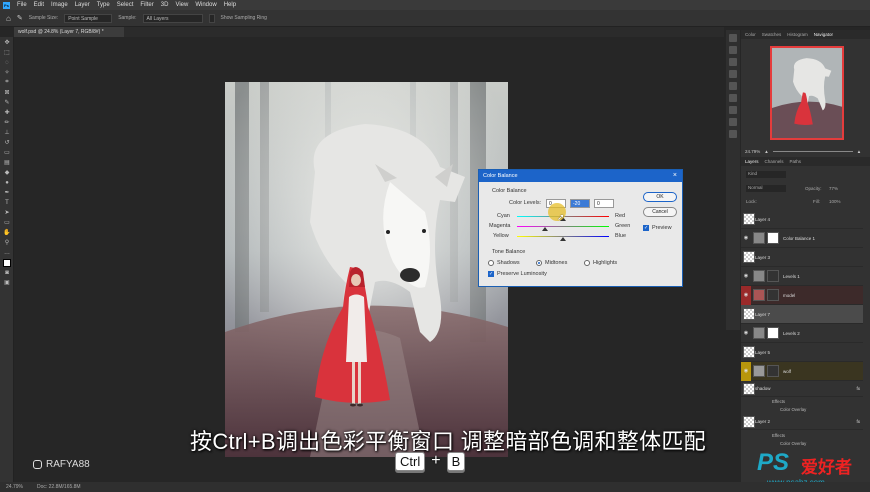  Describe the element at coordinates (802, 238) in the screenshot. I see `layer-row: ◉ Color Balance 1` at that location.